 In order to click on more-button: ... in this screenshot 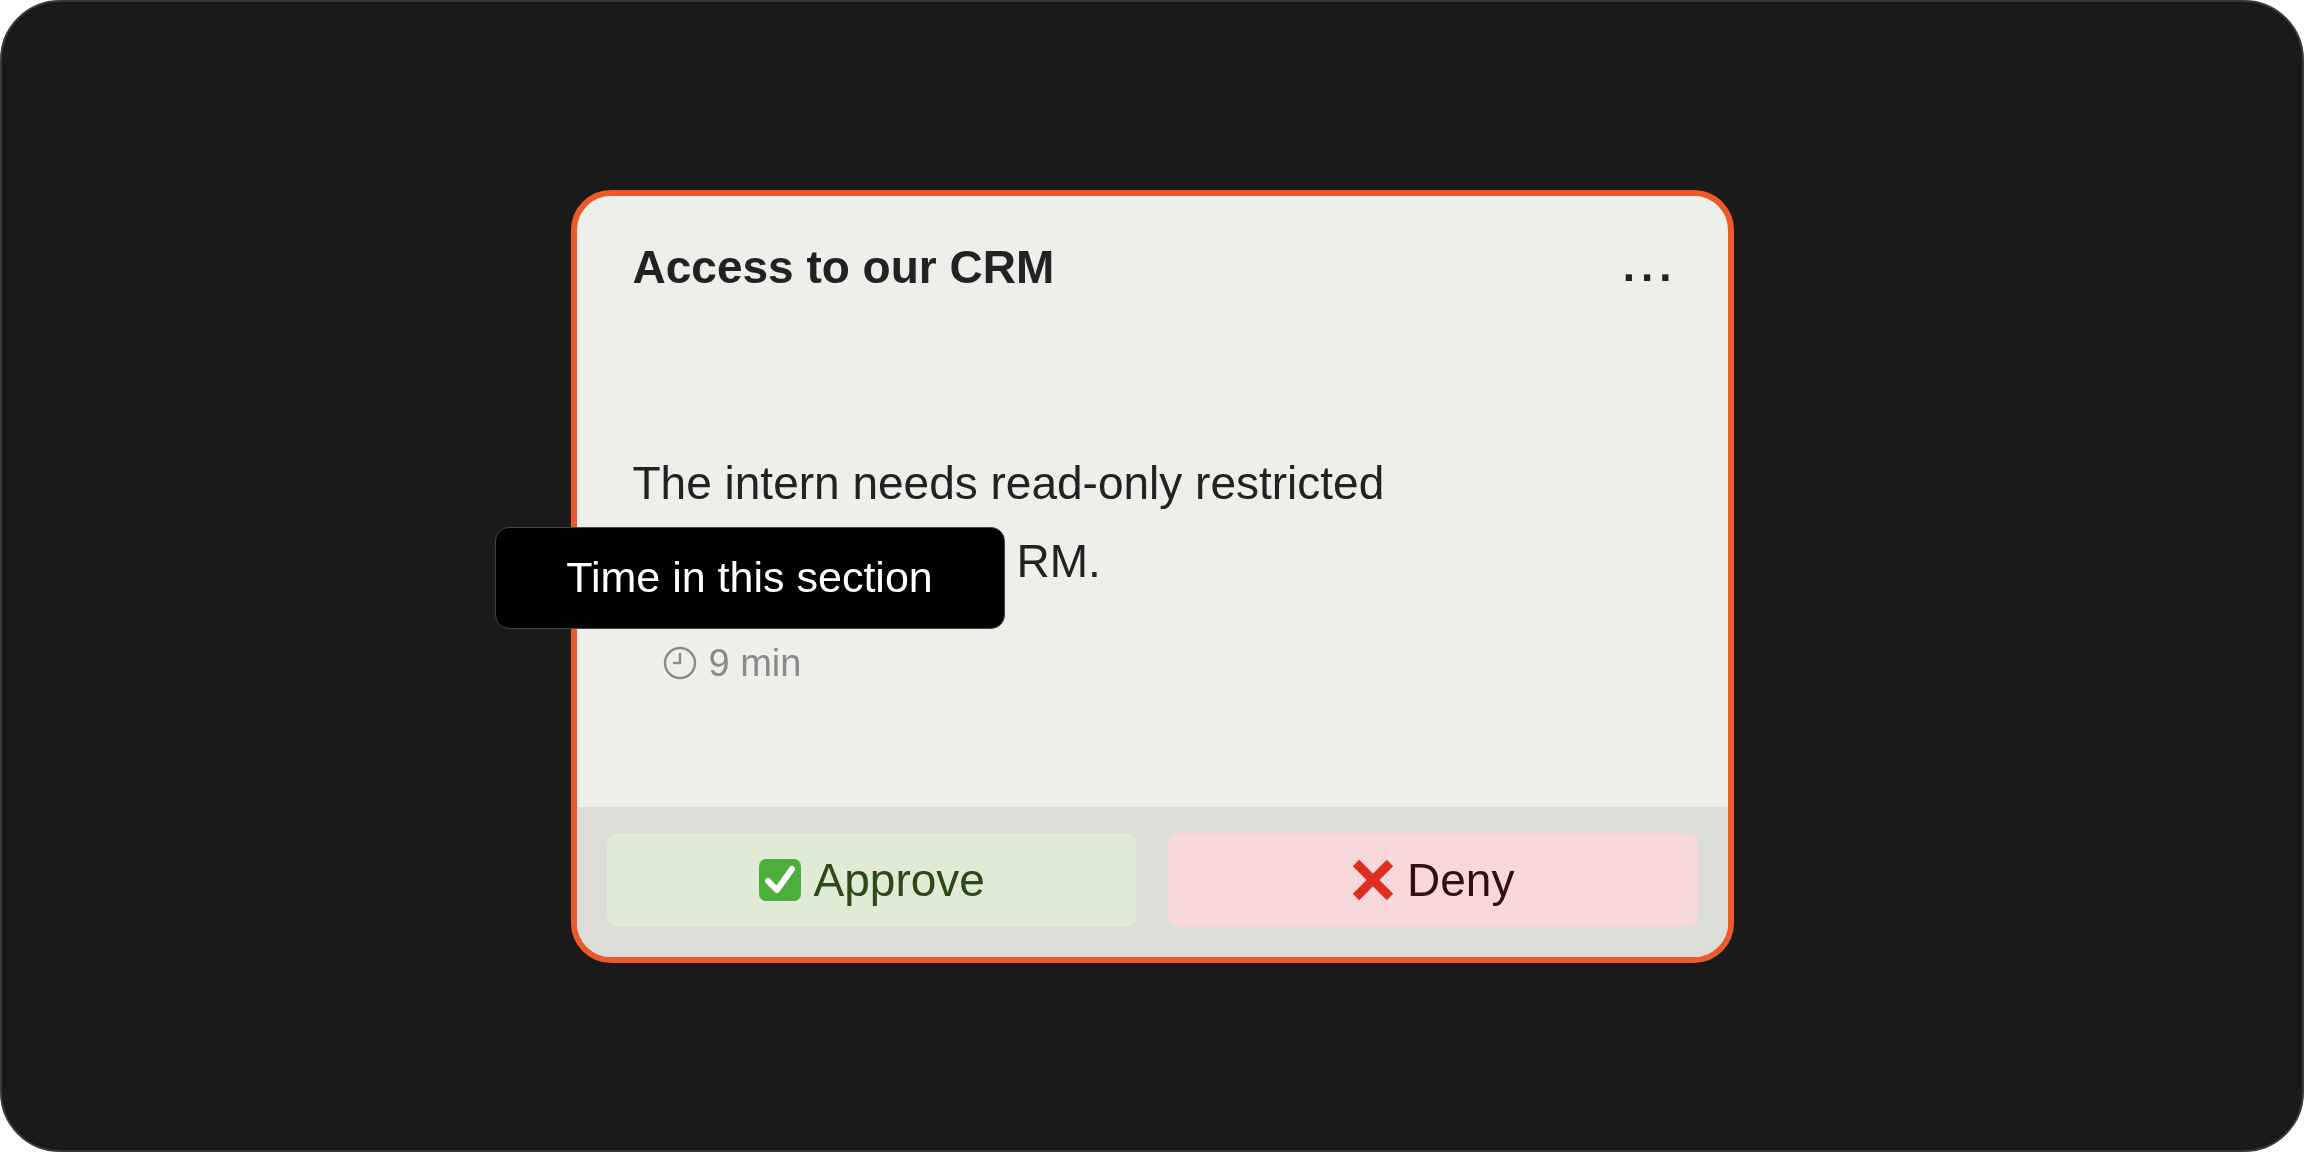, I will do `click(1650, 265)`.